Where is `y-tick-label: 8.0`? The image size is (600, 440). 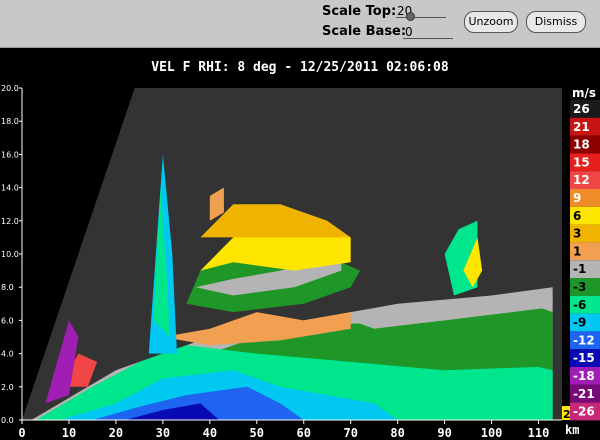
y-tick-label: 8.0 is located at coordinates (7, 287).